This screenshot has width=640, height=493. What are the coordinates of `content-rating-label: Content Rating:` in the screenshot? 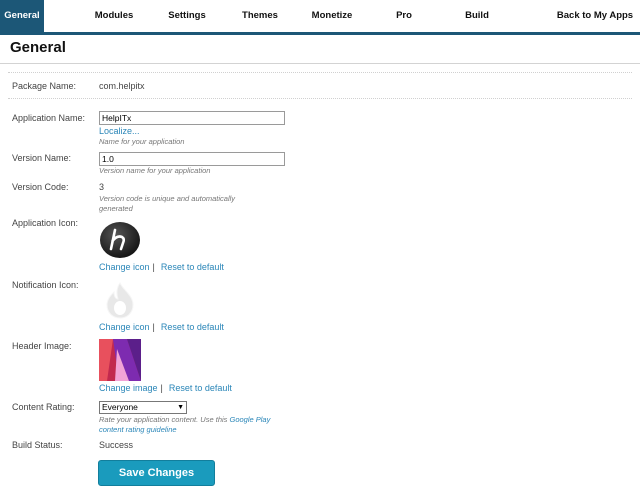 It's located at (43, 407).